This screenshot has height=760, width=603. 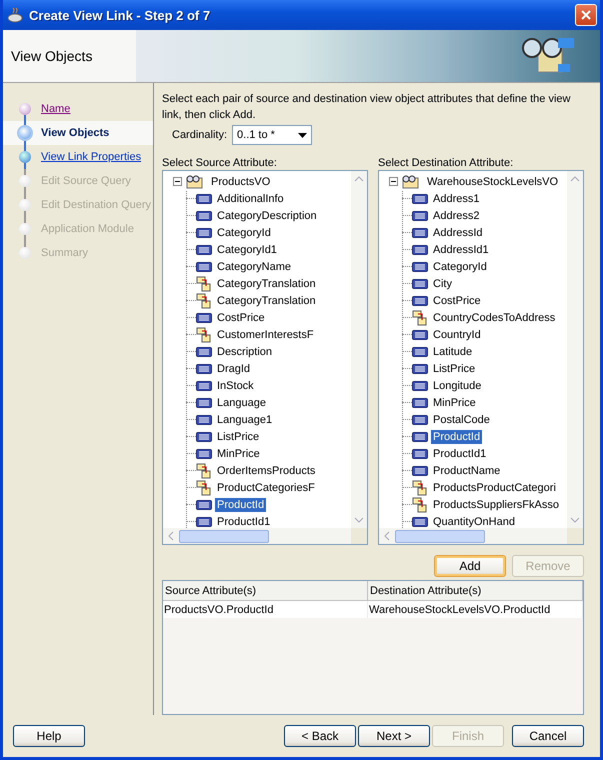 I want to click on wizard-step: Edit Destination Query, so click(x=96, y=205).